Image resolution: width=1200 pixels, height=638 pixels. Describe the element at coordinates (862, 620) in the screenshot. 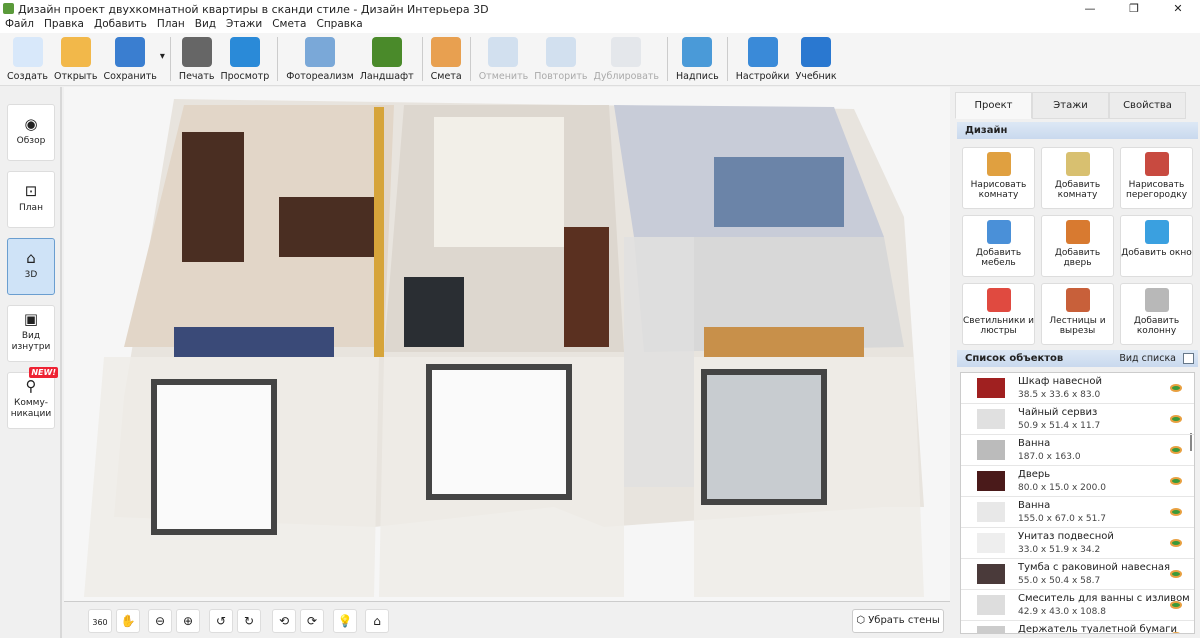

I see `cube-icon: ⬡` at that location.